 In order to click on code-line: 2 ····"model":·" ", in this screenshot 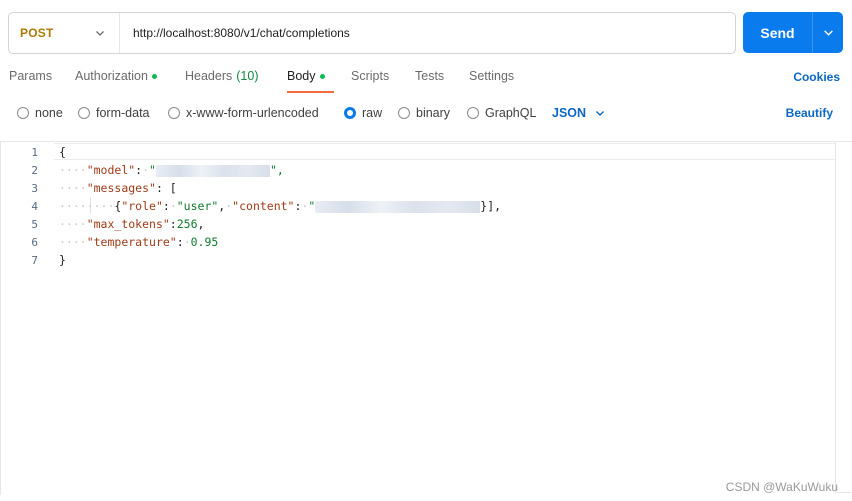, I will do `click(141, 170)`.